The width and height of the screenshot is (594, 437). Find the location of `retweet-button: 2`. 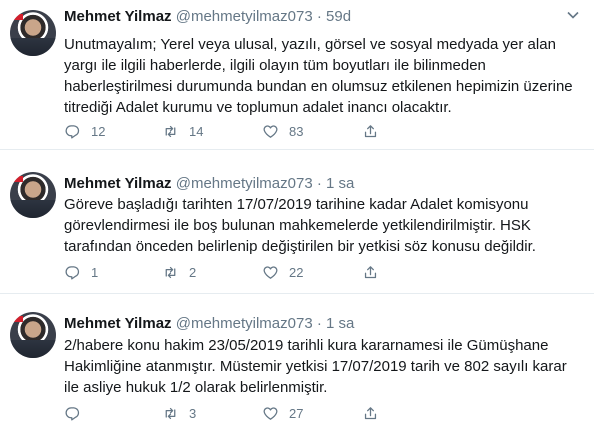

retweet-button: 2 is located at coordinates (179, 272).